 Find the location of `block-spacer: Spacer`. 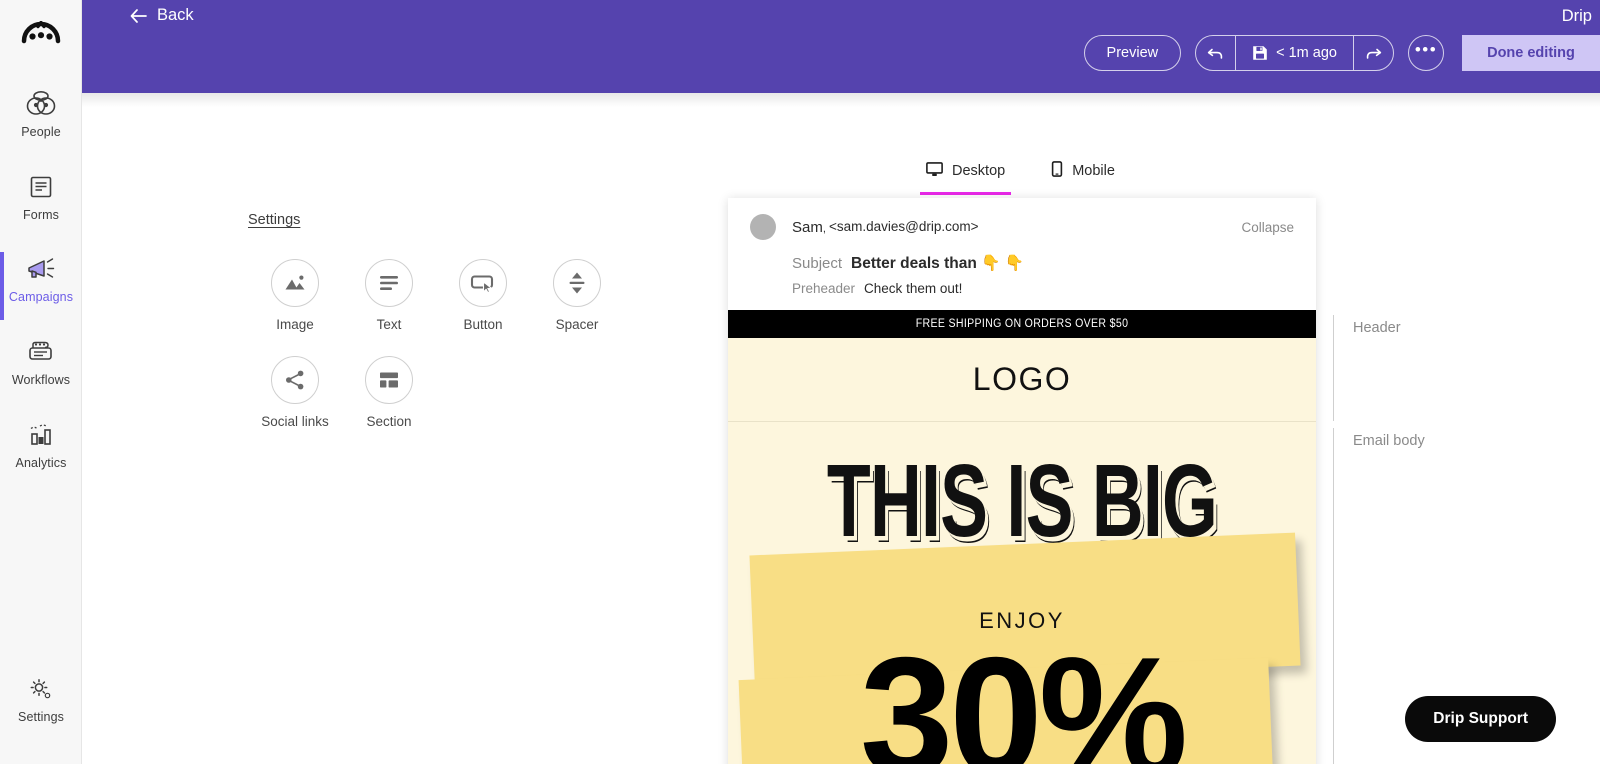

block-spacer: Spacer is located at coordinates (577, 295).